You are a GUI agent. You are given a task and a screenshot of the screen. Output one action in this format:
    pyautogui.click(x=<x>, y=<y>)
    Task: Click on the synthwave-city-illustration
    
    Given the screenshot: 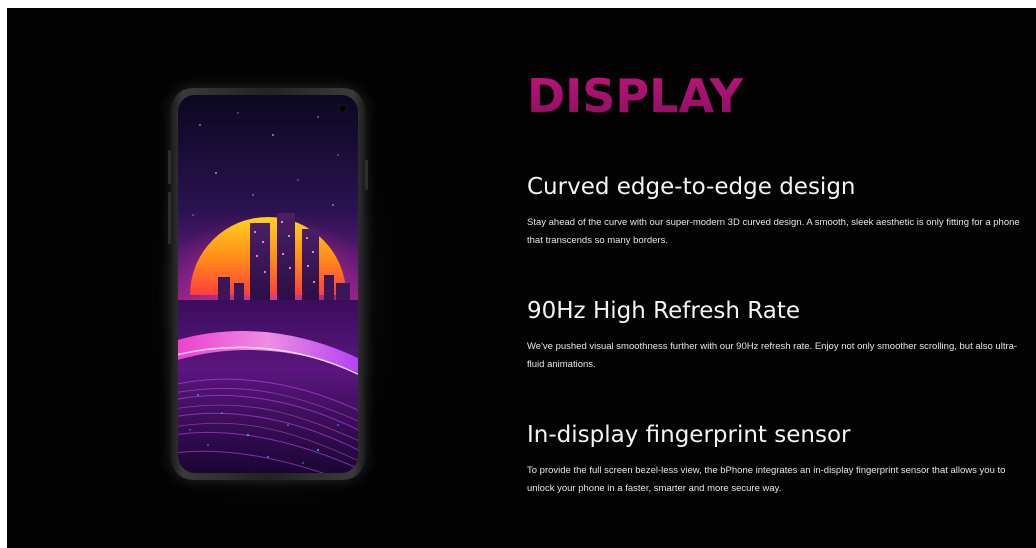 What is the action you would take?
    pyautogui.click(x=268, y=284)
    